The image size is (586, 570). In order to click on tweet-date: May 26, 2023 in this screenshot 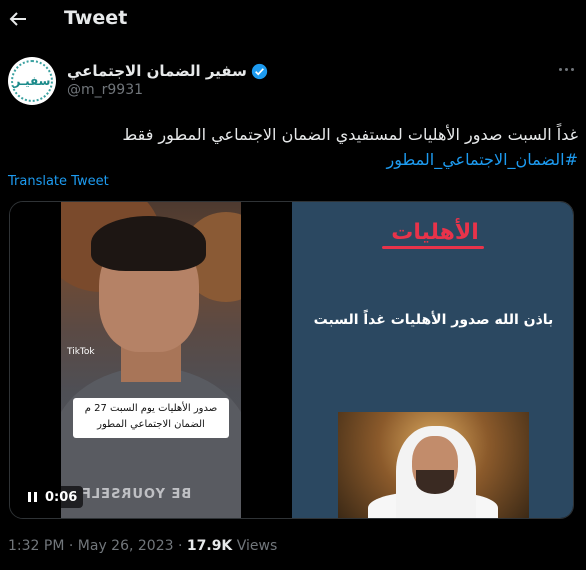, I will do `click(126, 546)`.